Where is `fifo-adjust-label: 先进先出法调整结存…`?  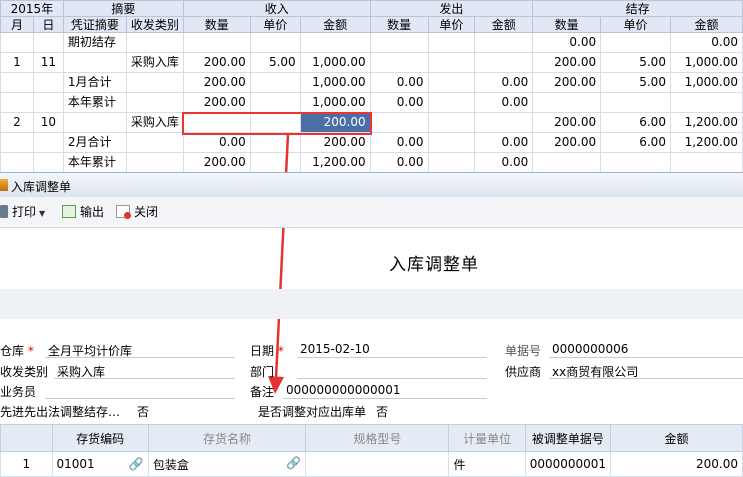
fifo-adjust-label: 先进先出法调整结存… is located at coordinates (60, 412).